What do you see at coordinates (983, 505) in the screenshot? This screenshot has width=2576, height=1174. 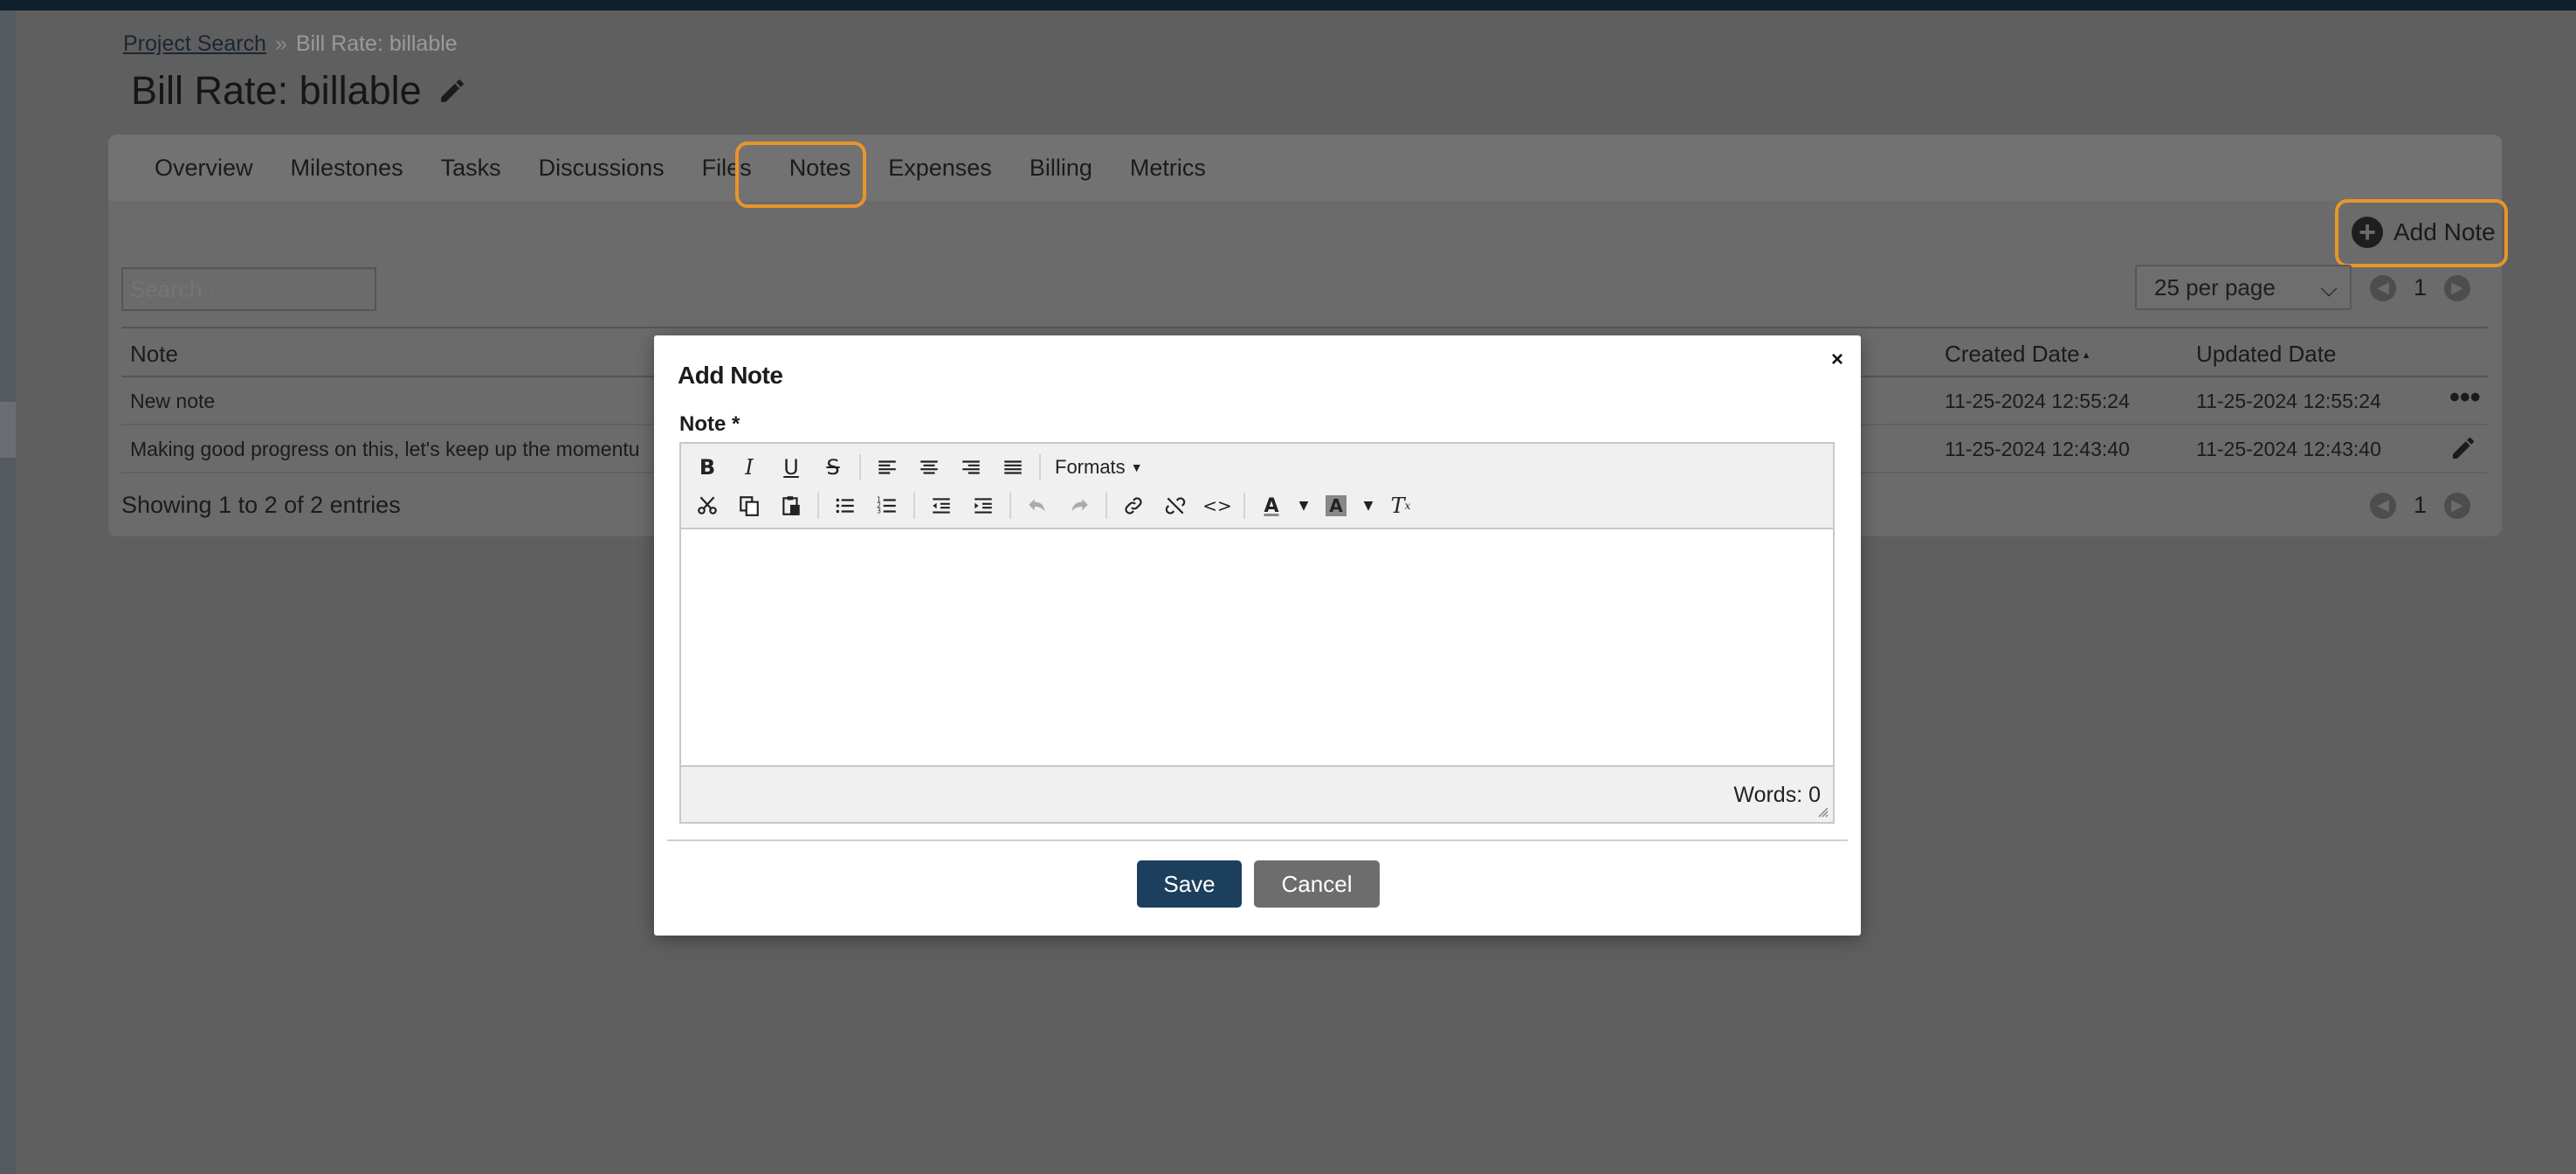 I see `indent-icon` at bounding box center [983, 505].